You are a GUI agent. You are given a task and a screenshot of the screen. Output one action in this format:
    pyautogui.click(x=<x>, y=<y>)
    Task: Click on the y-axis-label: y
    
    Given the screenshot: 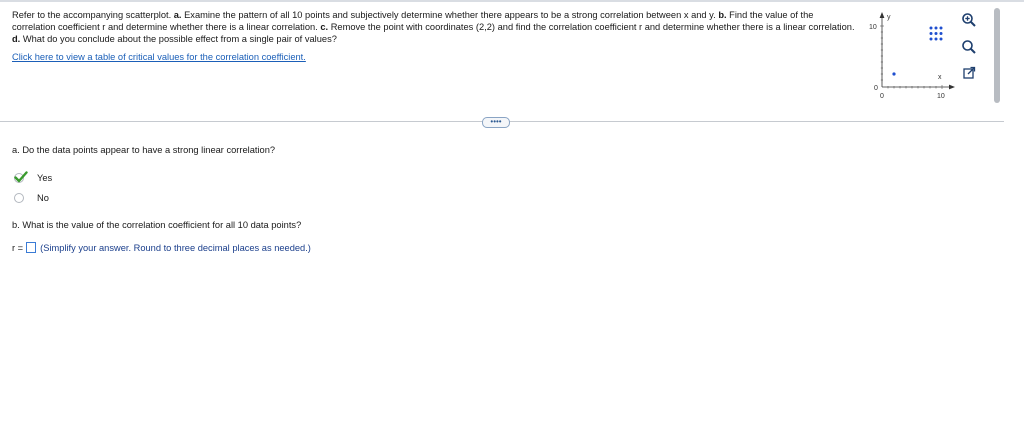 What is the action you would take?
    pyautogui.click(x=889, y=17)
    